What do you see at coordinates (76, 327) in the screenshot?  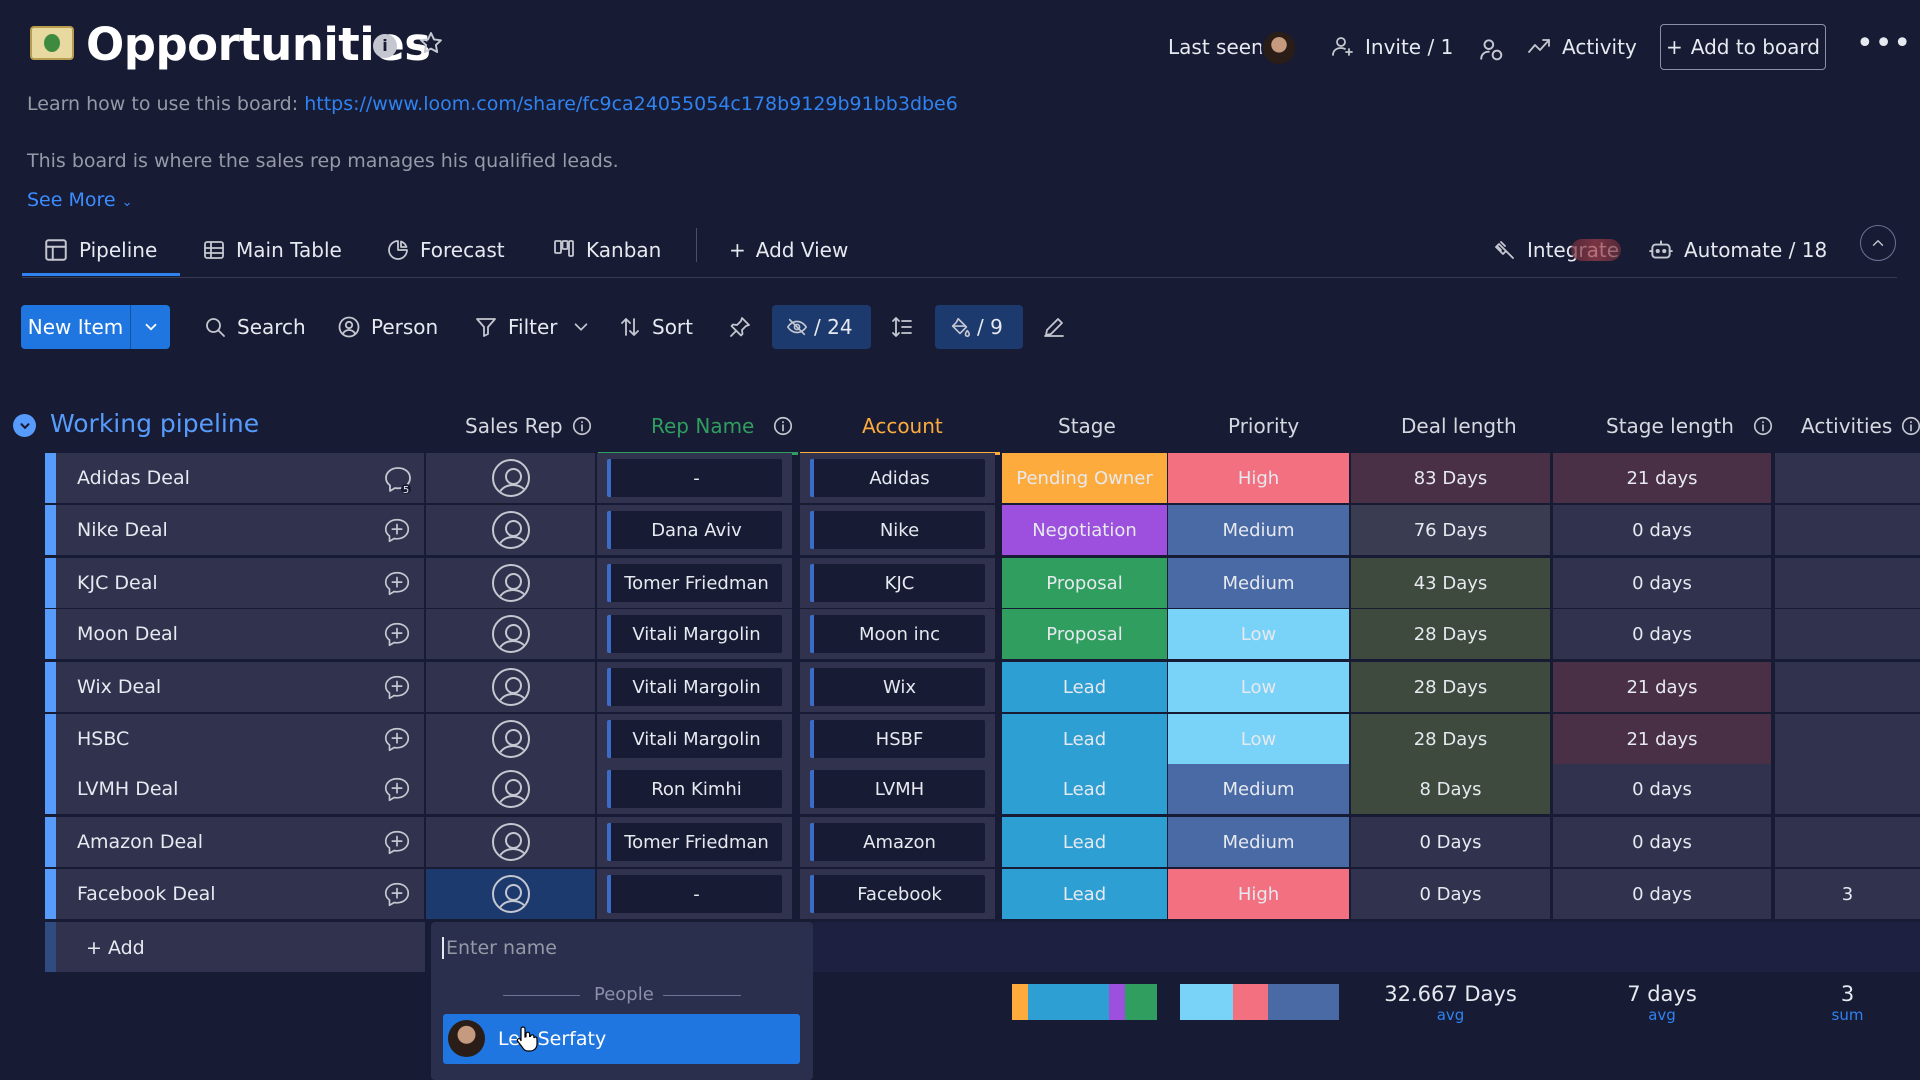 I see `new-item-button: New Item` at bounding box center [76, 327].